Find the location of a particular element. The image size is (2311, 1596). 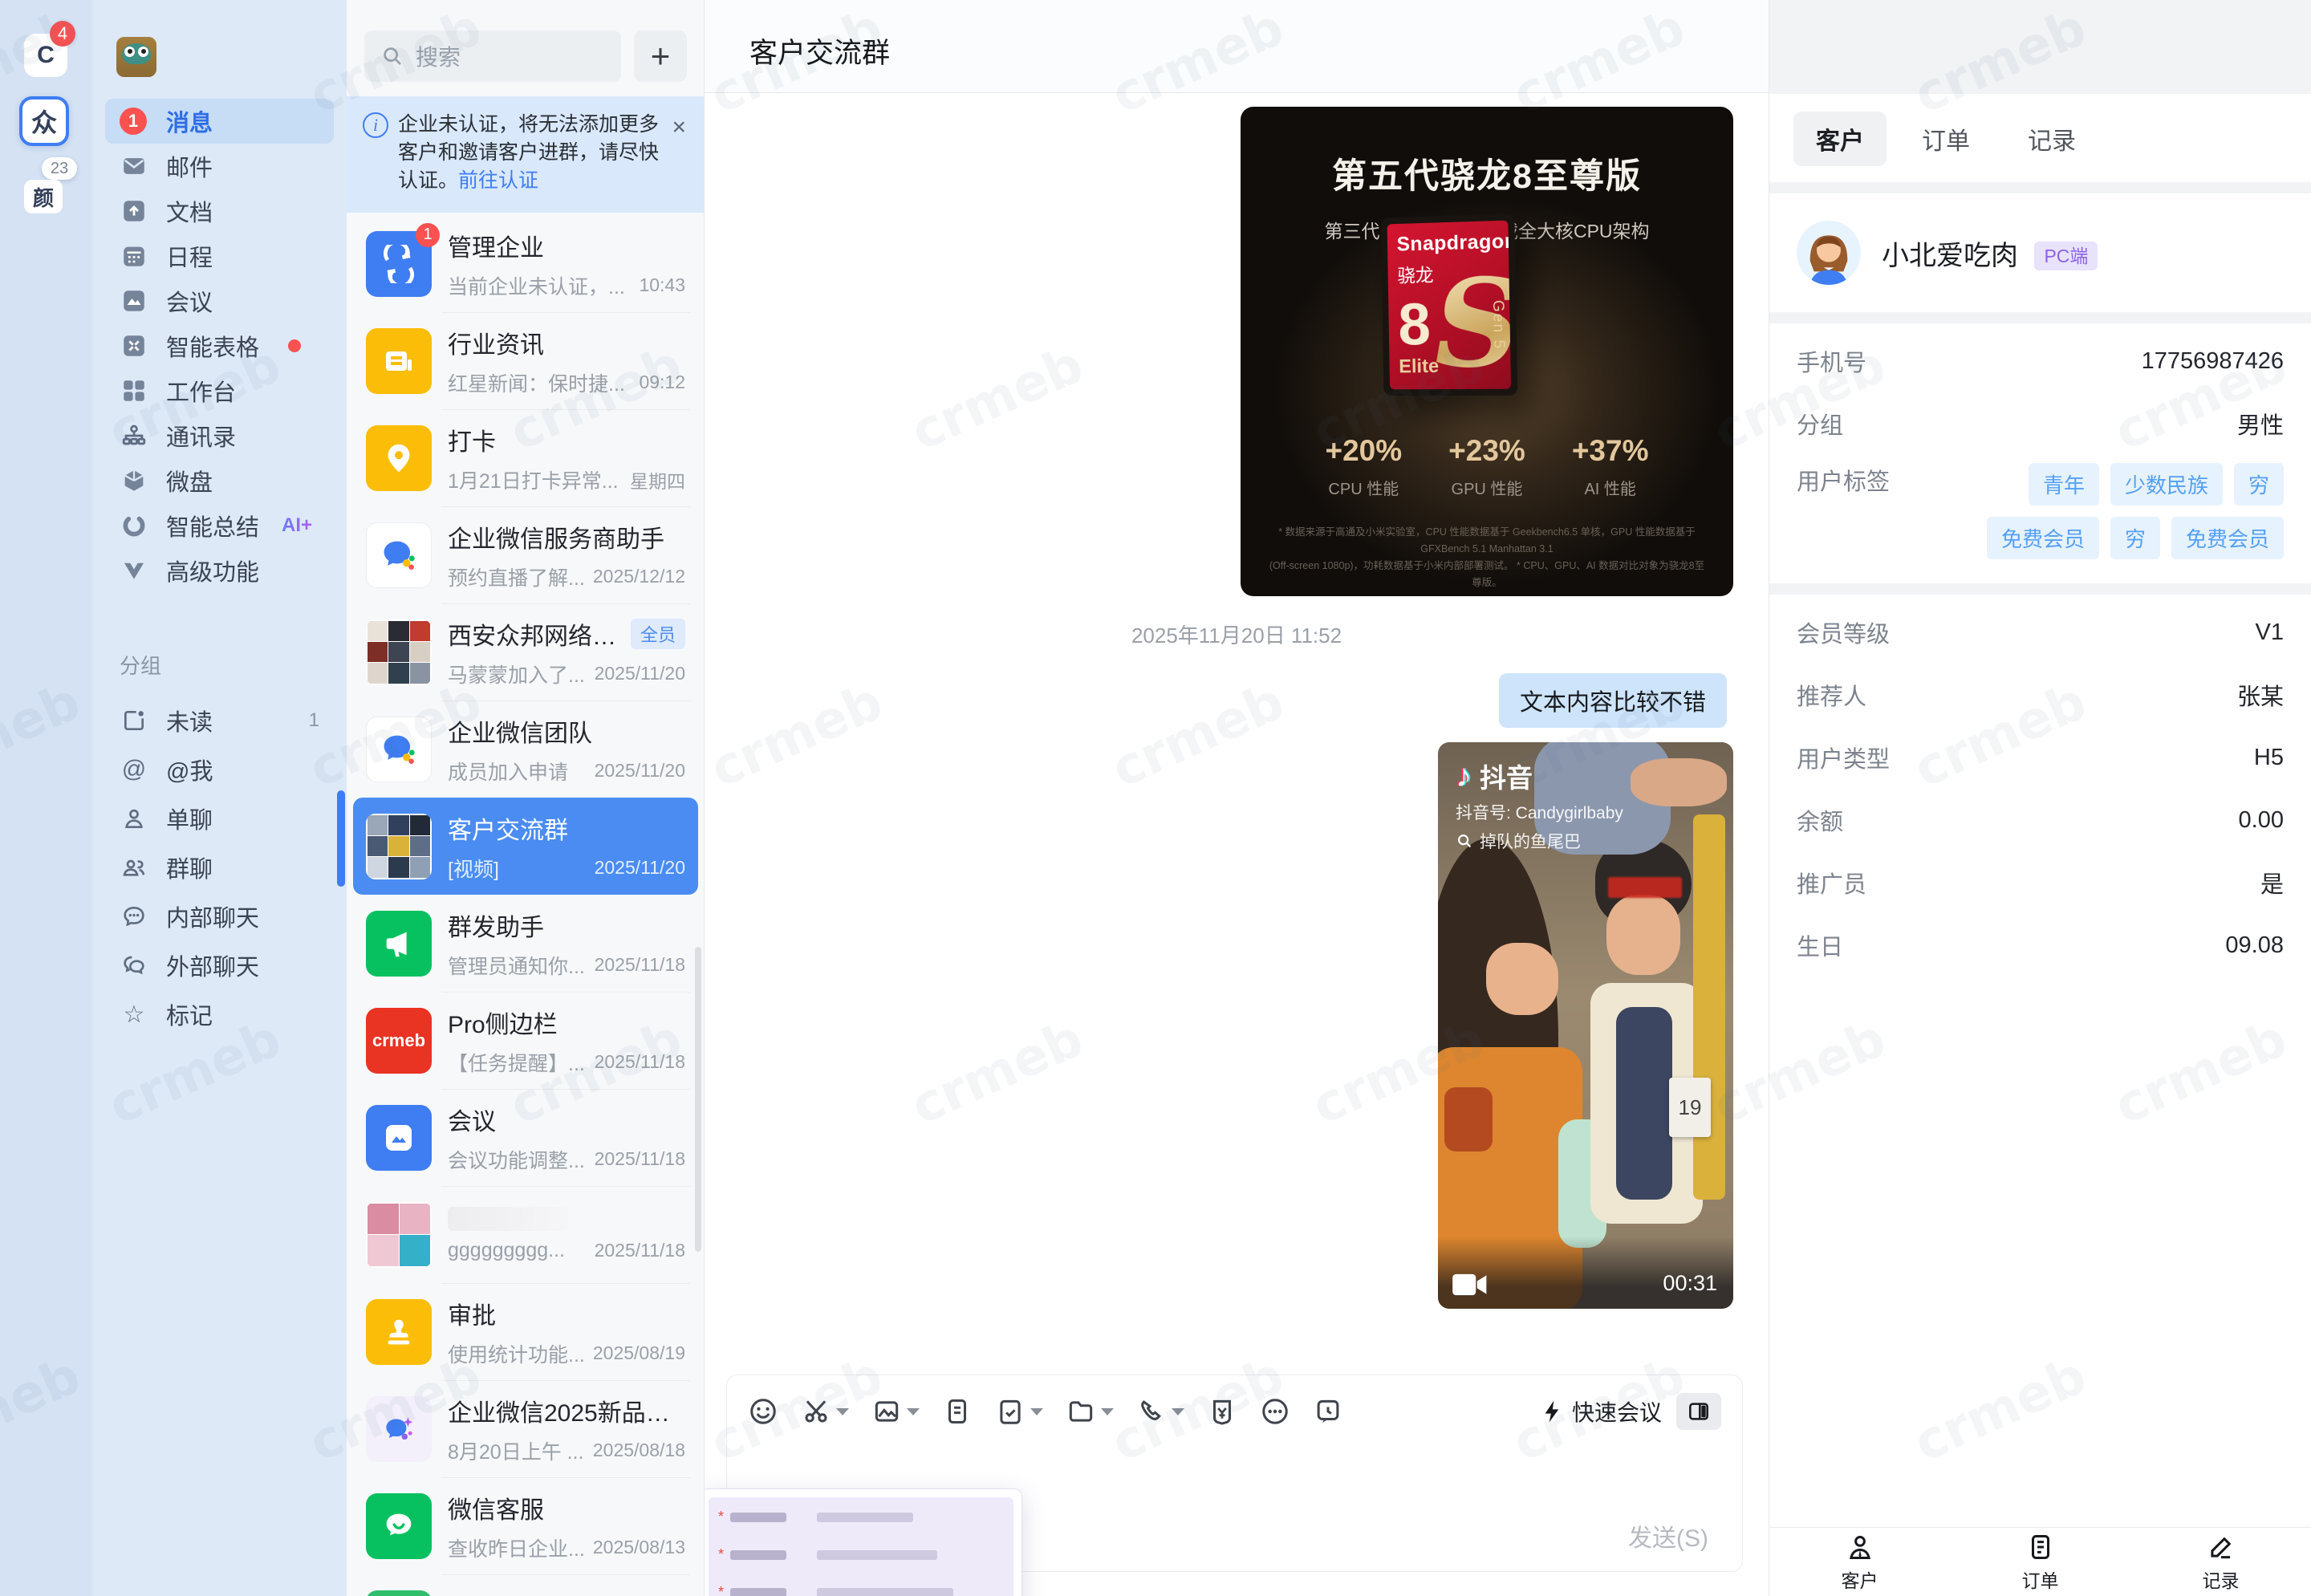

file-icon is located at coordinates (957, 1412).